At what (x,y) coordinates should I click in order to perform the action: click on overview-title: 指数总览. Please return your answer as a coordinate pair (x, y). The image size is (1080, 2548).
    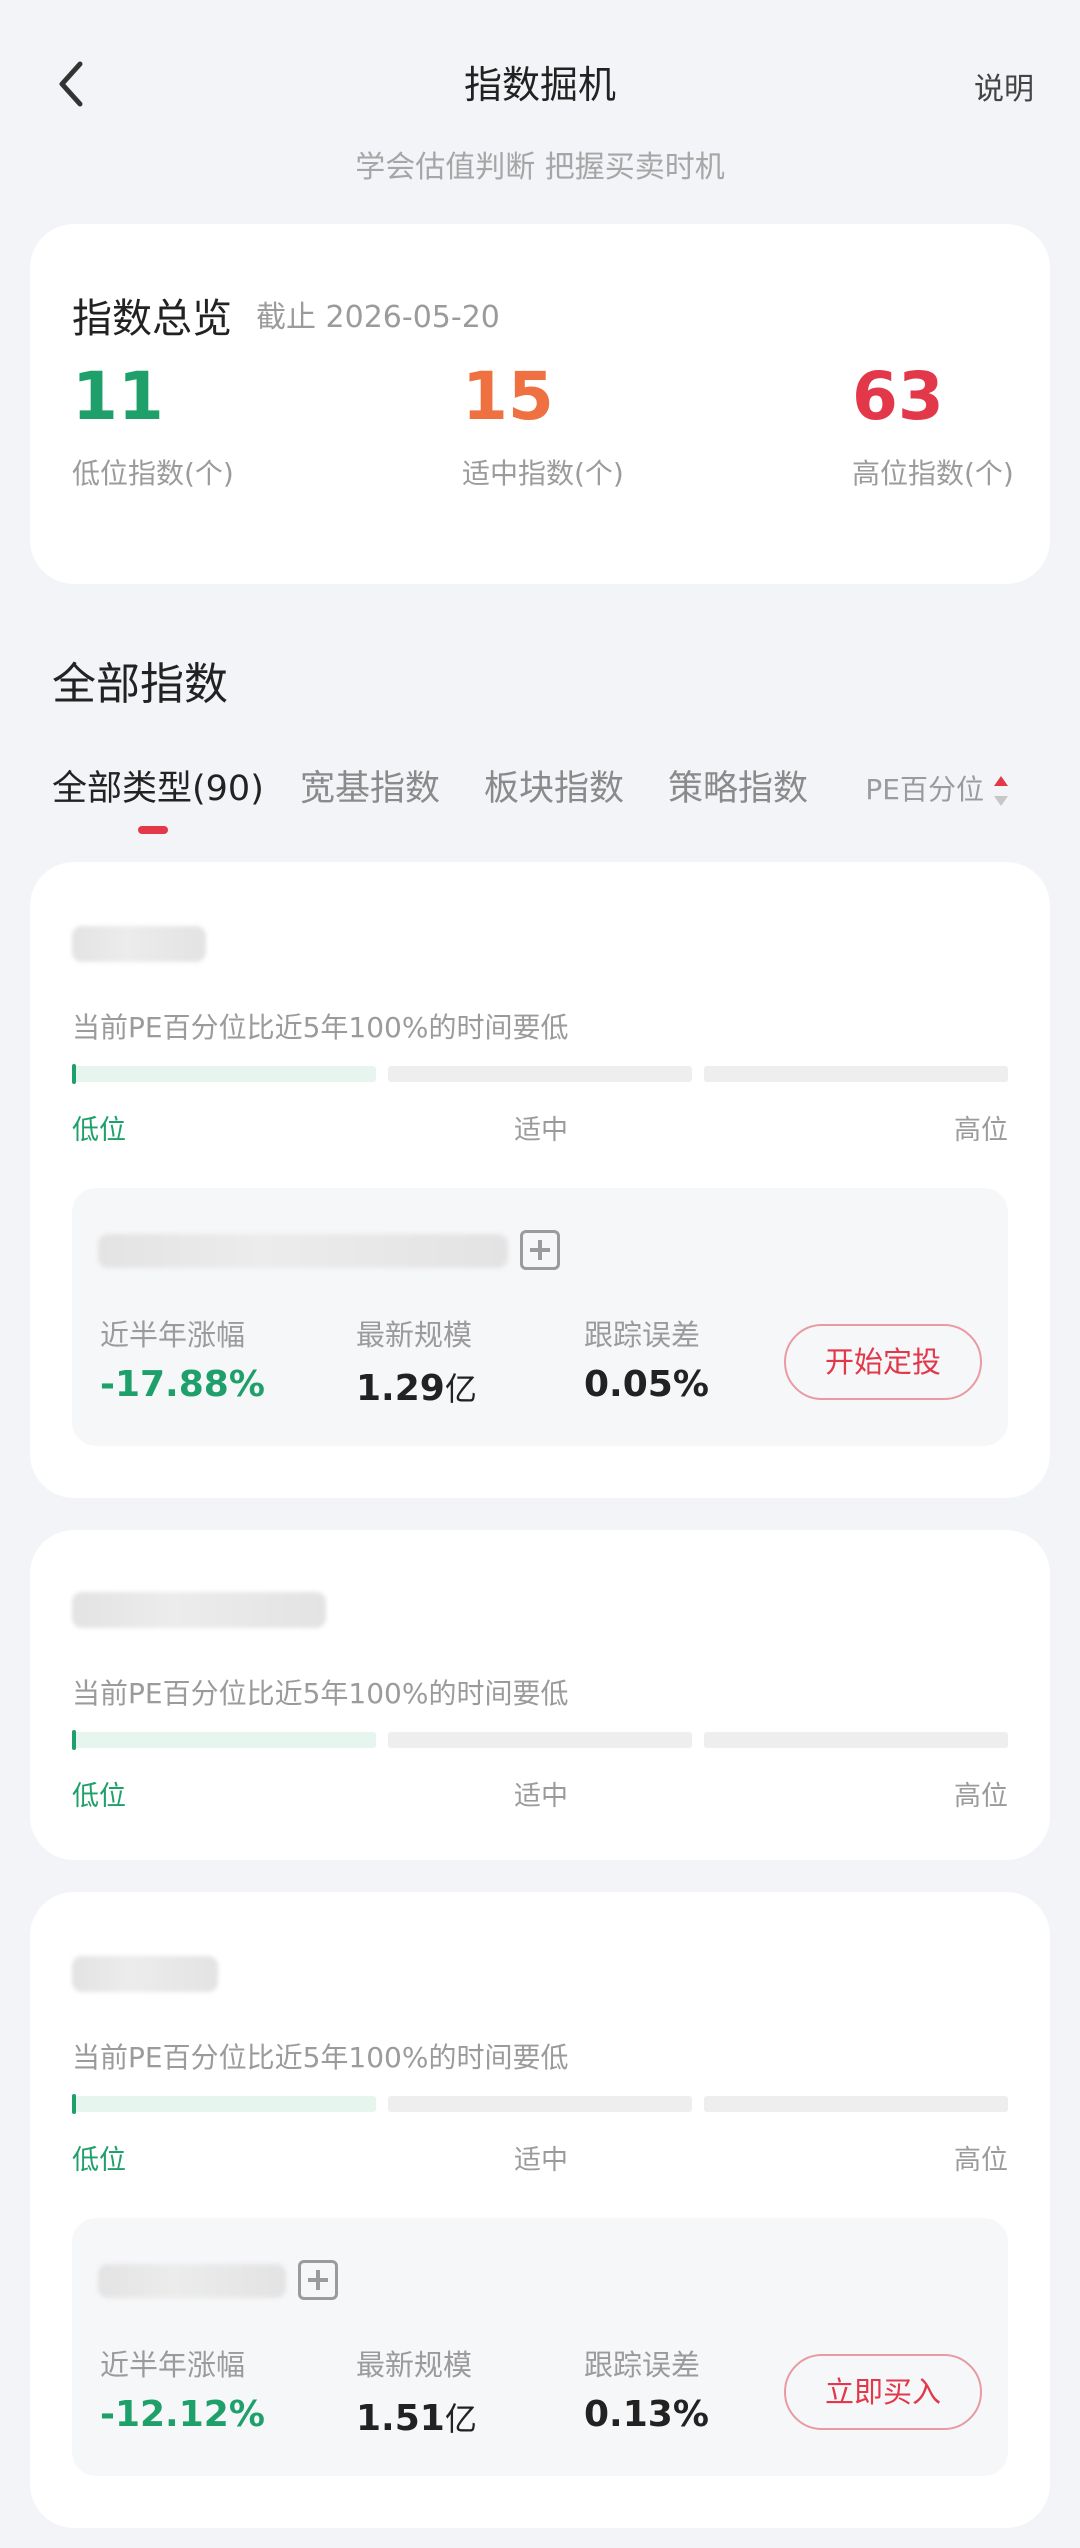
    Looking at the image, I should click on (152, 319).